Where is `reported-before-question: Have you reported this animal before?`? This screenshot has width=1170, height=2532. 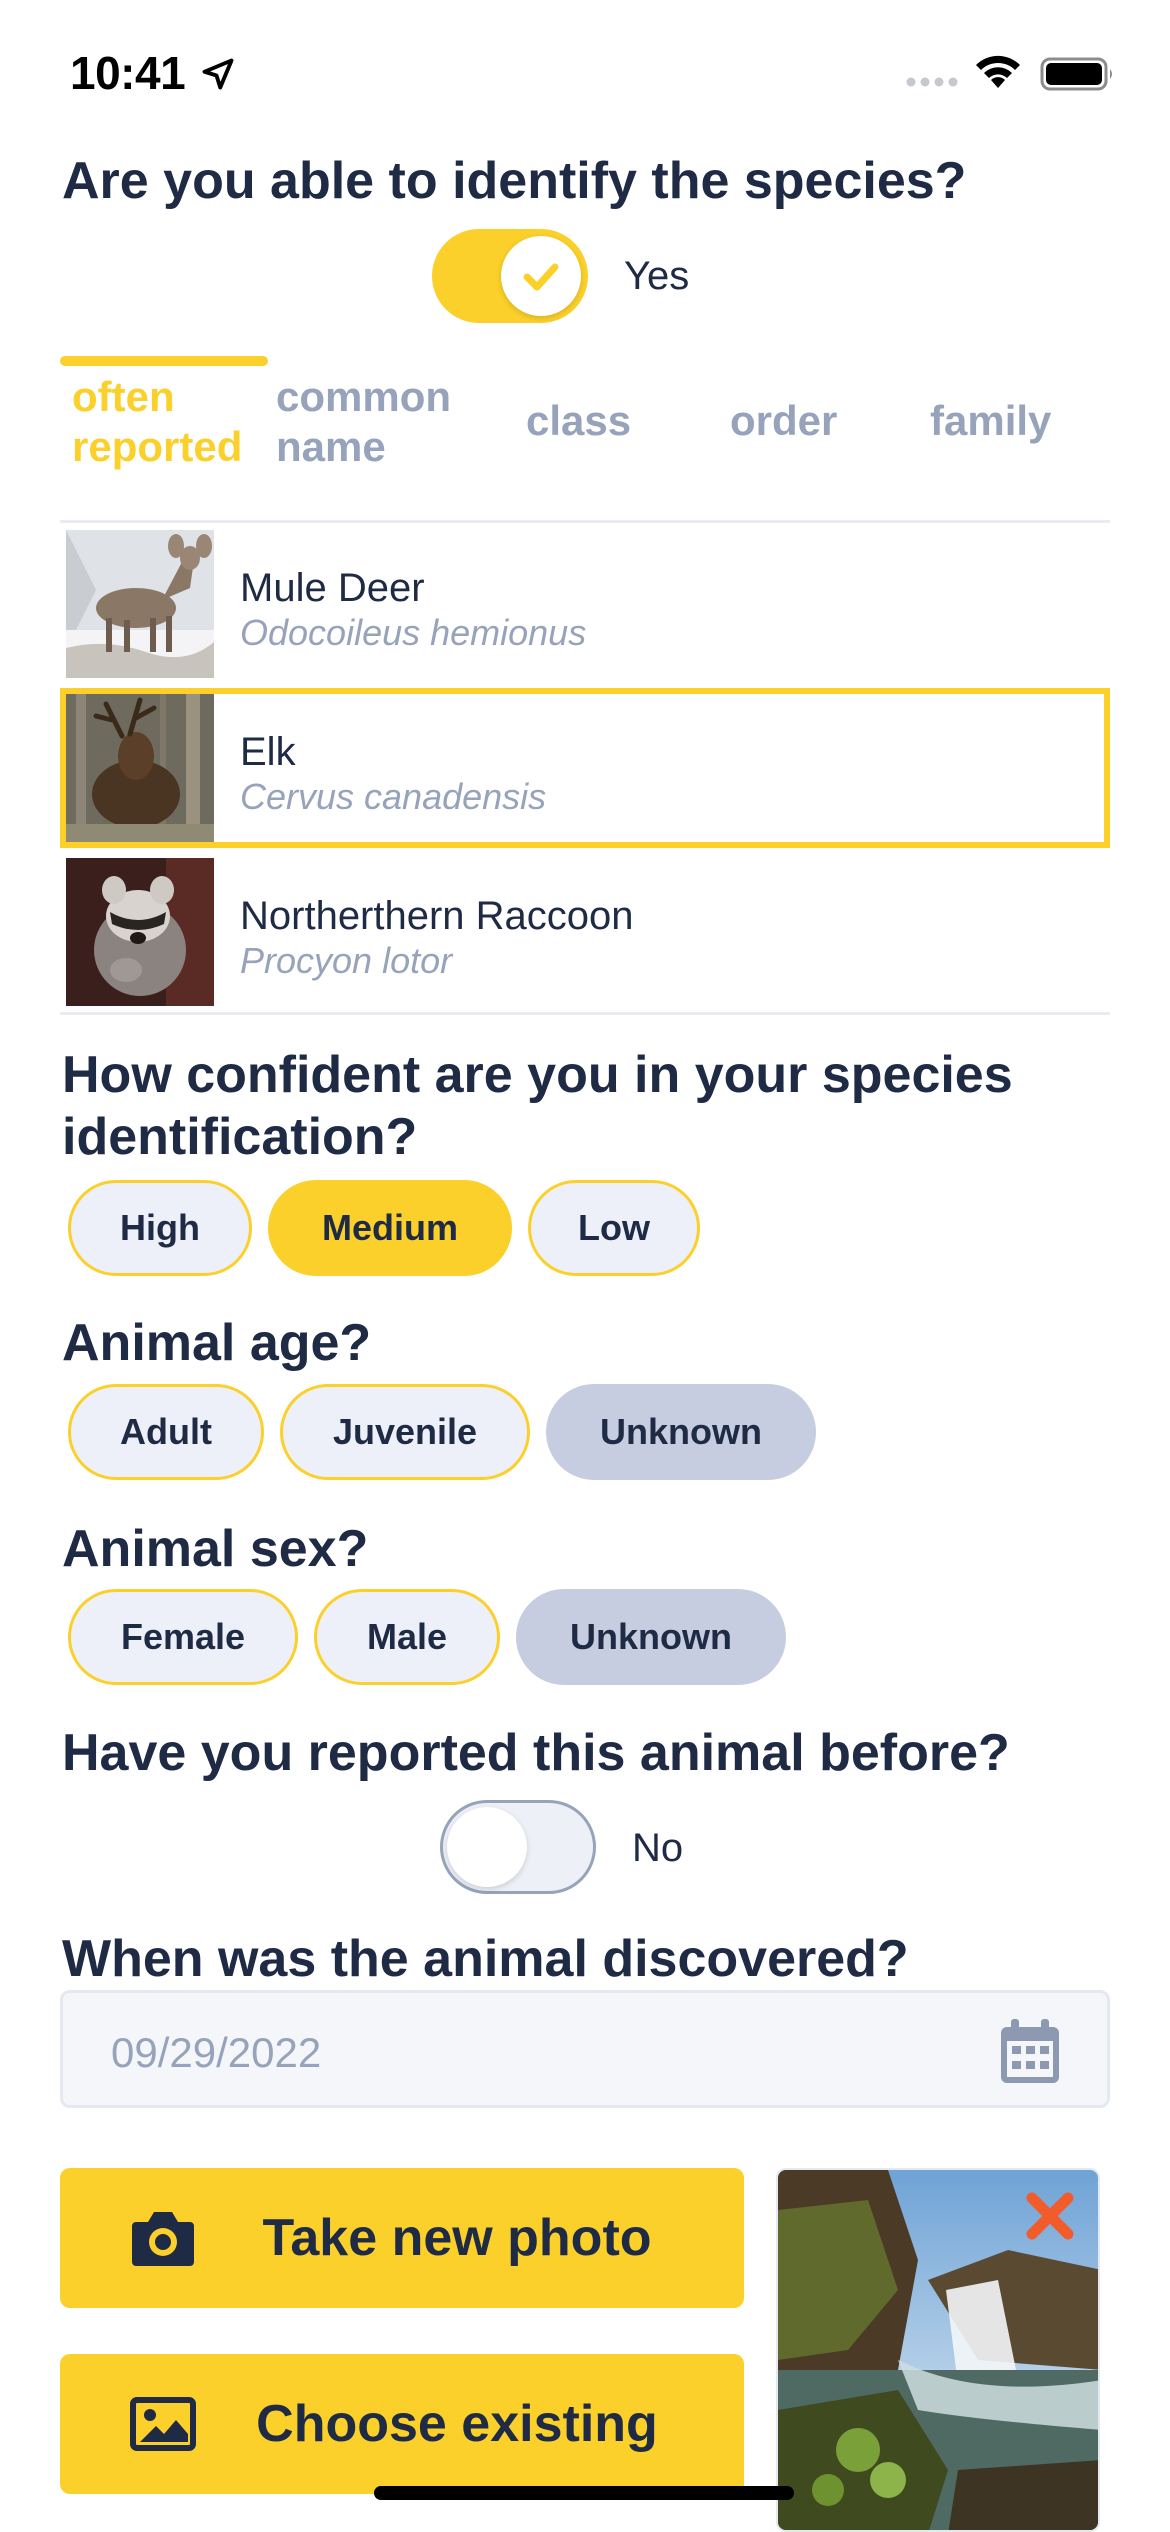 reported-before-question: Have you reported this animal before? is located at coordinates (536, 1753).